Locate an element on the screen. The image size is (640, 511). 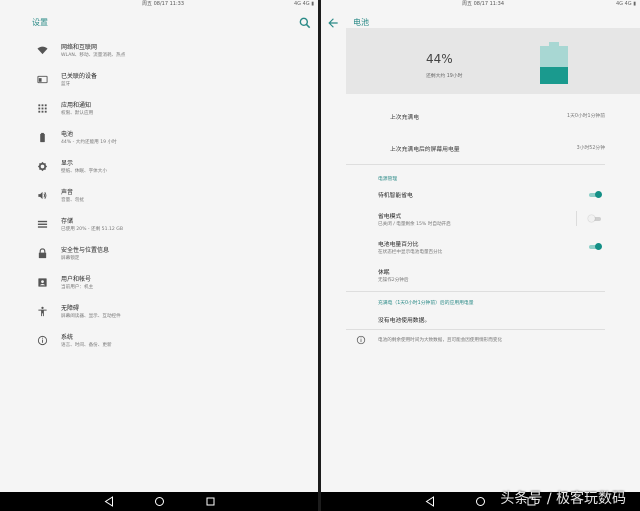
status-bar: 周五 08/17 11:33 4G 4G ▮ is located at coordinates (159, 4).